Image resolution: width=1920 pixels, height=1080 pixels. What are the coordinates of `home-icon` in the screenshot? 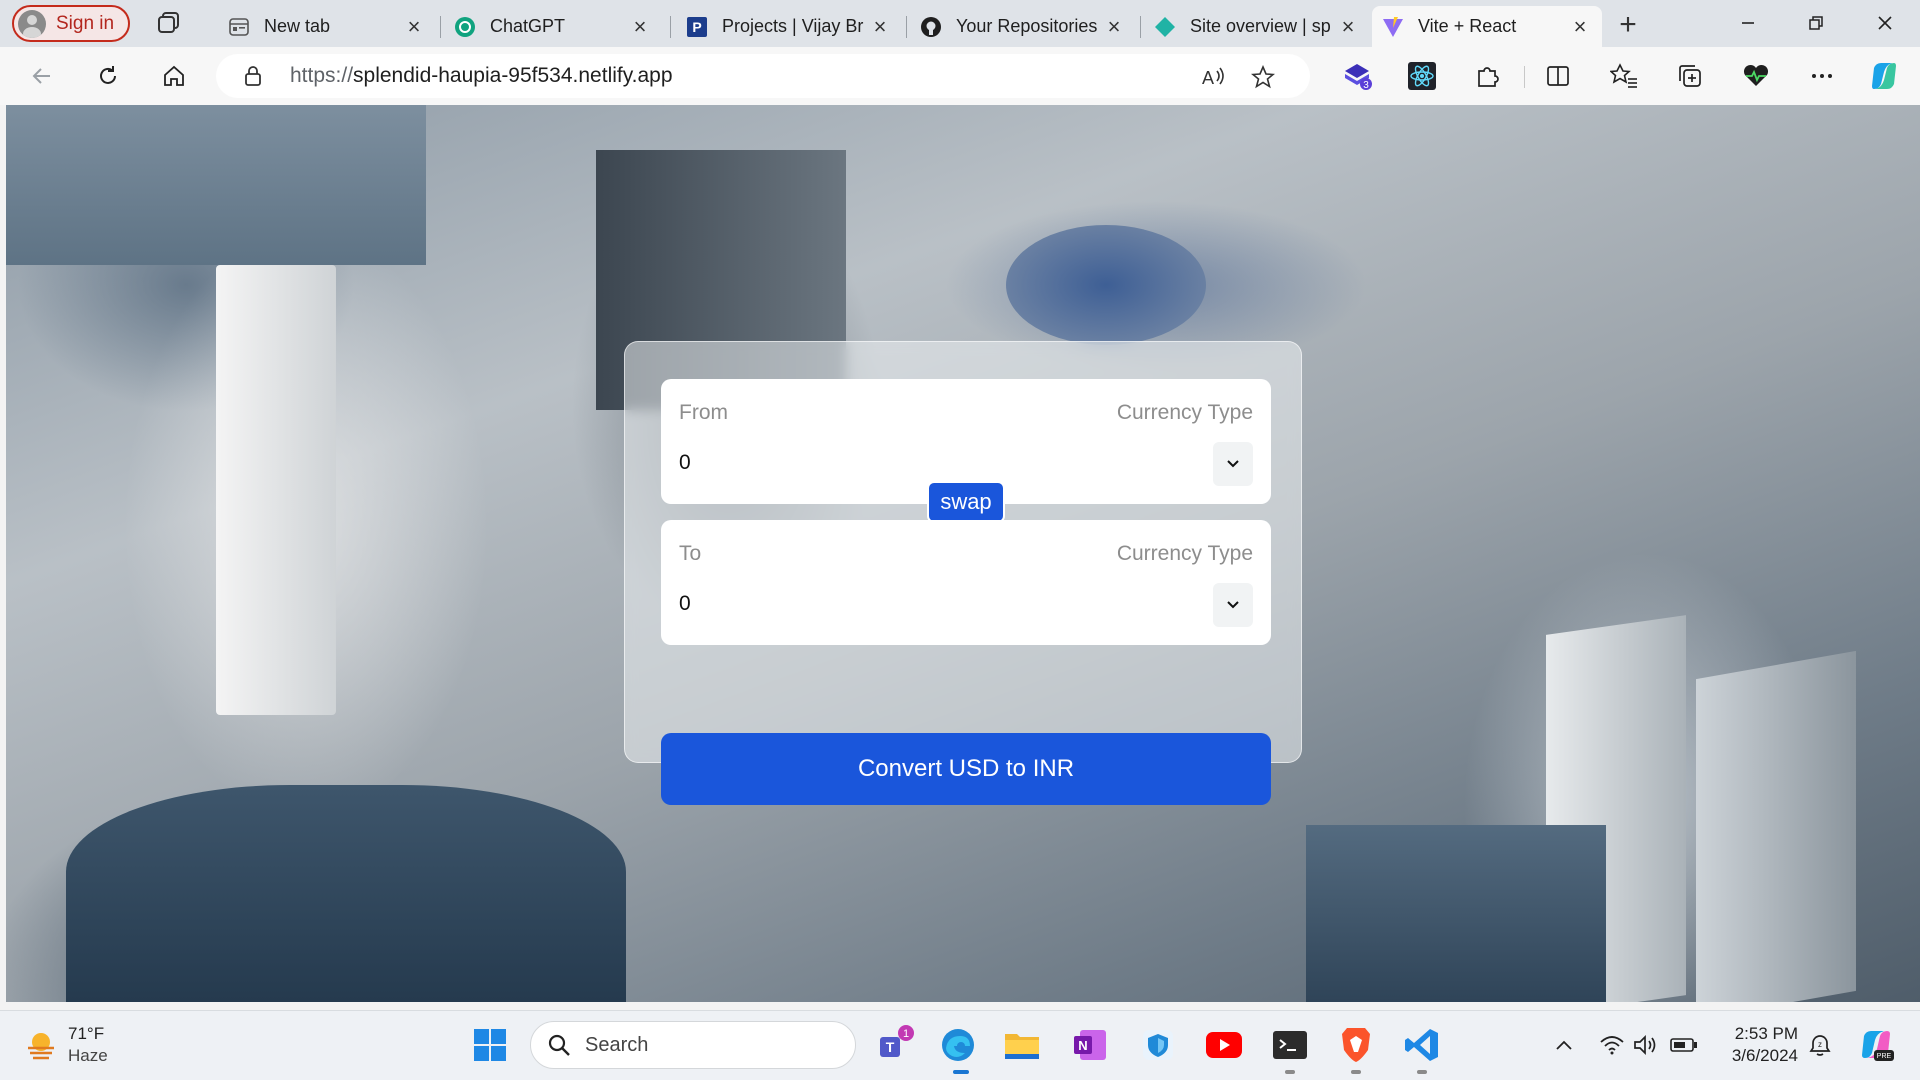 It's located at (174, 76).